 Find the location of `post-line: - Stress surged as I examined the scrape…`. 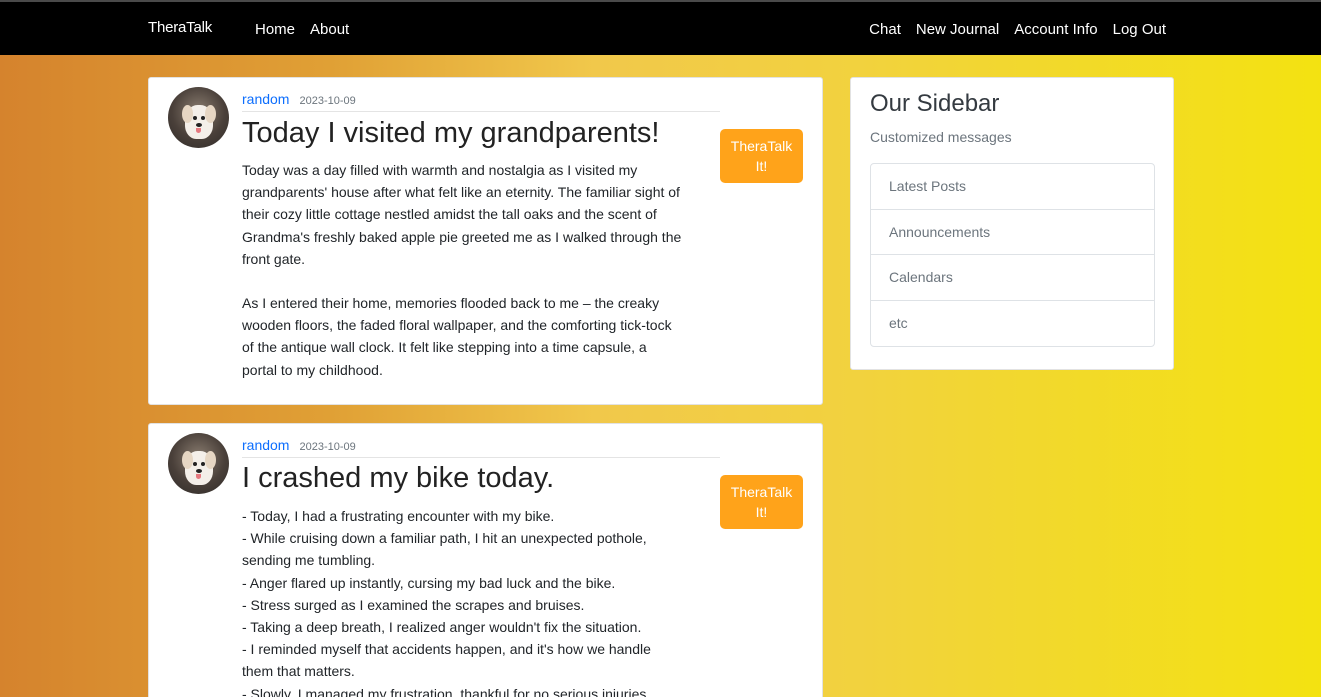

post-line: - Stress surged as I examined the scrape… is located at coordinates (413, 604).